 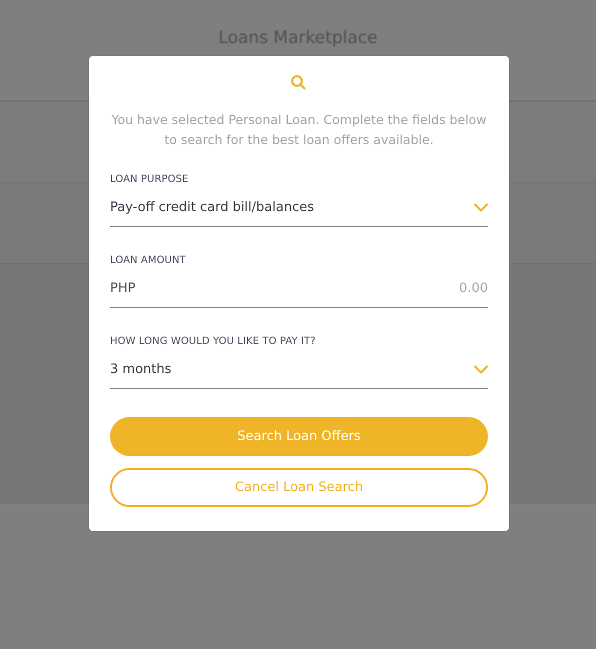 I want to click on amount-field: 0.00, so click(x=428, y=288).